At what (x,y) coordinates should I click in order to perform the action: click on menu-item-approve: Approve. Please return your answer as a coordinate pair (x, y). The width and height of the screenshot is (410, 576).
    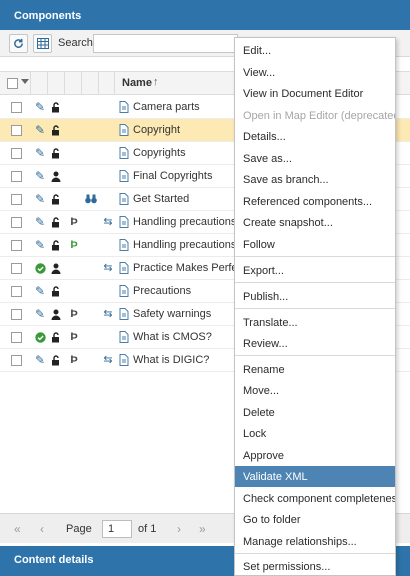
    Looking at the image, I should click on (315, 455).